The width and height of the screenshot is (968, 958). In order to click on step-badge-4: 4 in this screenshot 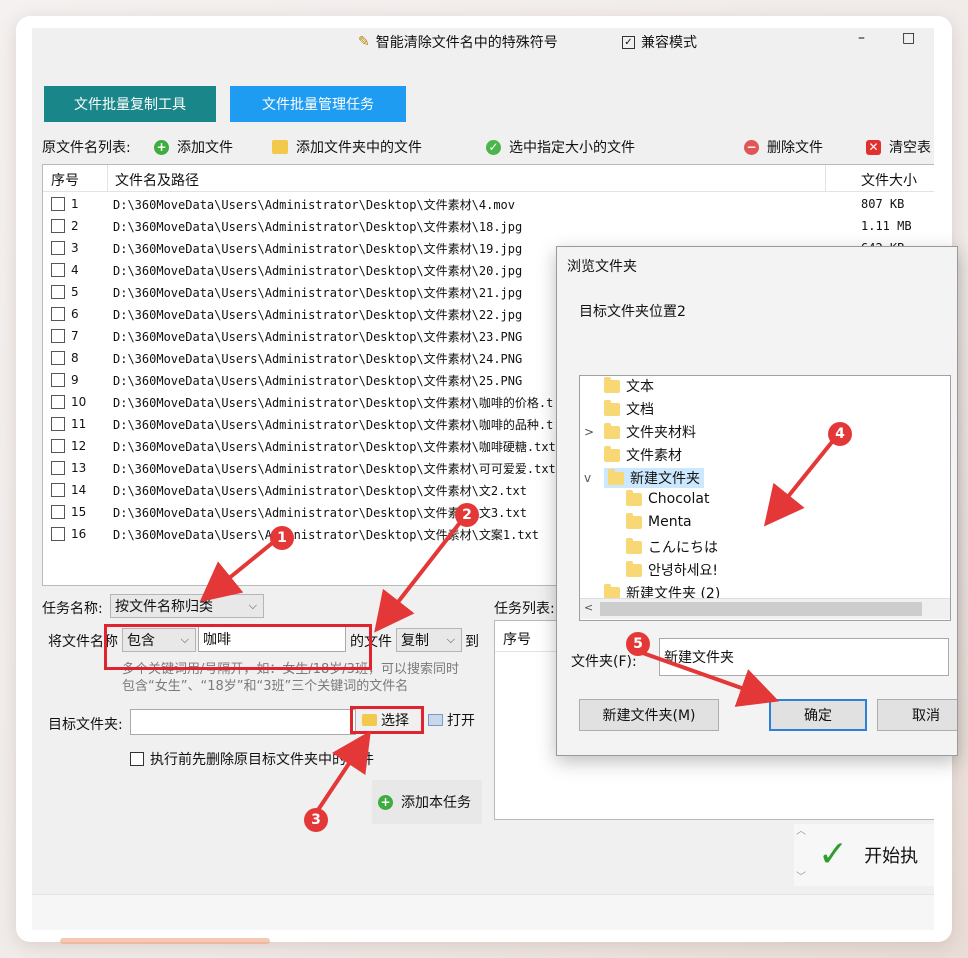, I will do `click(840, 434)`.